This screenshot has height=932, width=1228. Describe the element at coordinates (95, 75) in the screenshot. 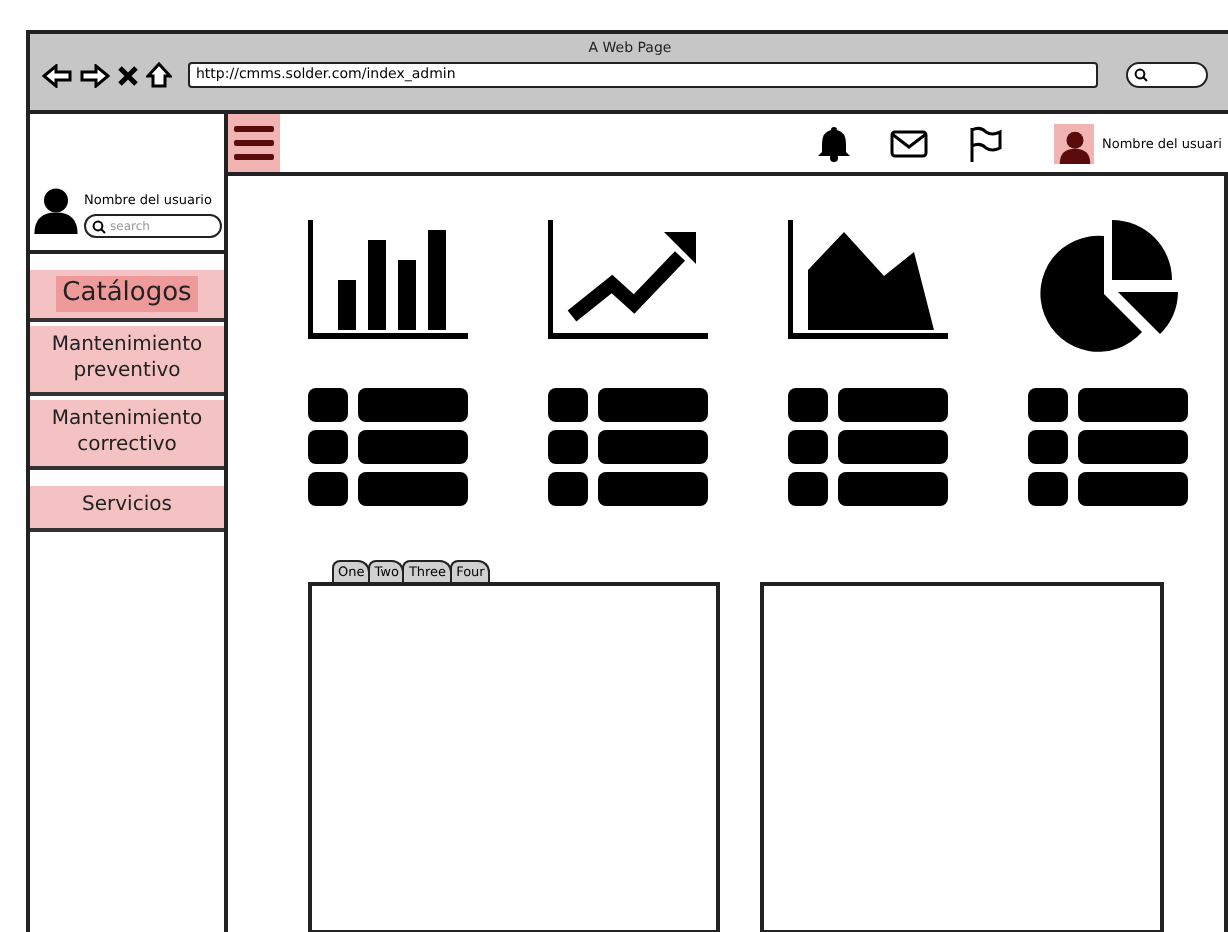

I see `forward-icon` at that location.